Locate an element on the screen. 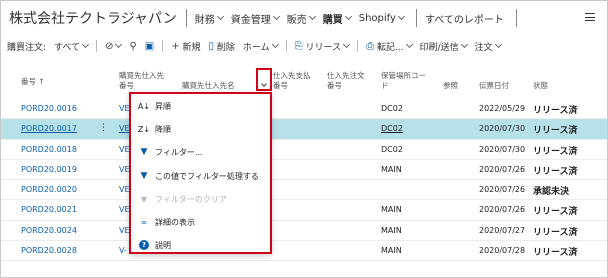 The image size is (608, 278). menu-item-sort-ascending: A↓ 昇順 is located at coordinates (200, 106).